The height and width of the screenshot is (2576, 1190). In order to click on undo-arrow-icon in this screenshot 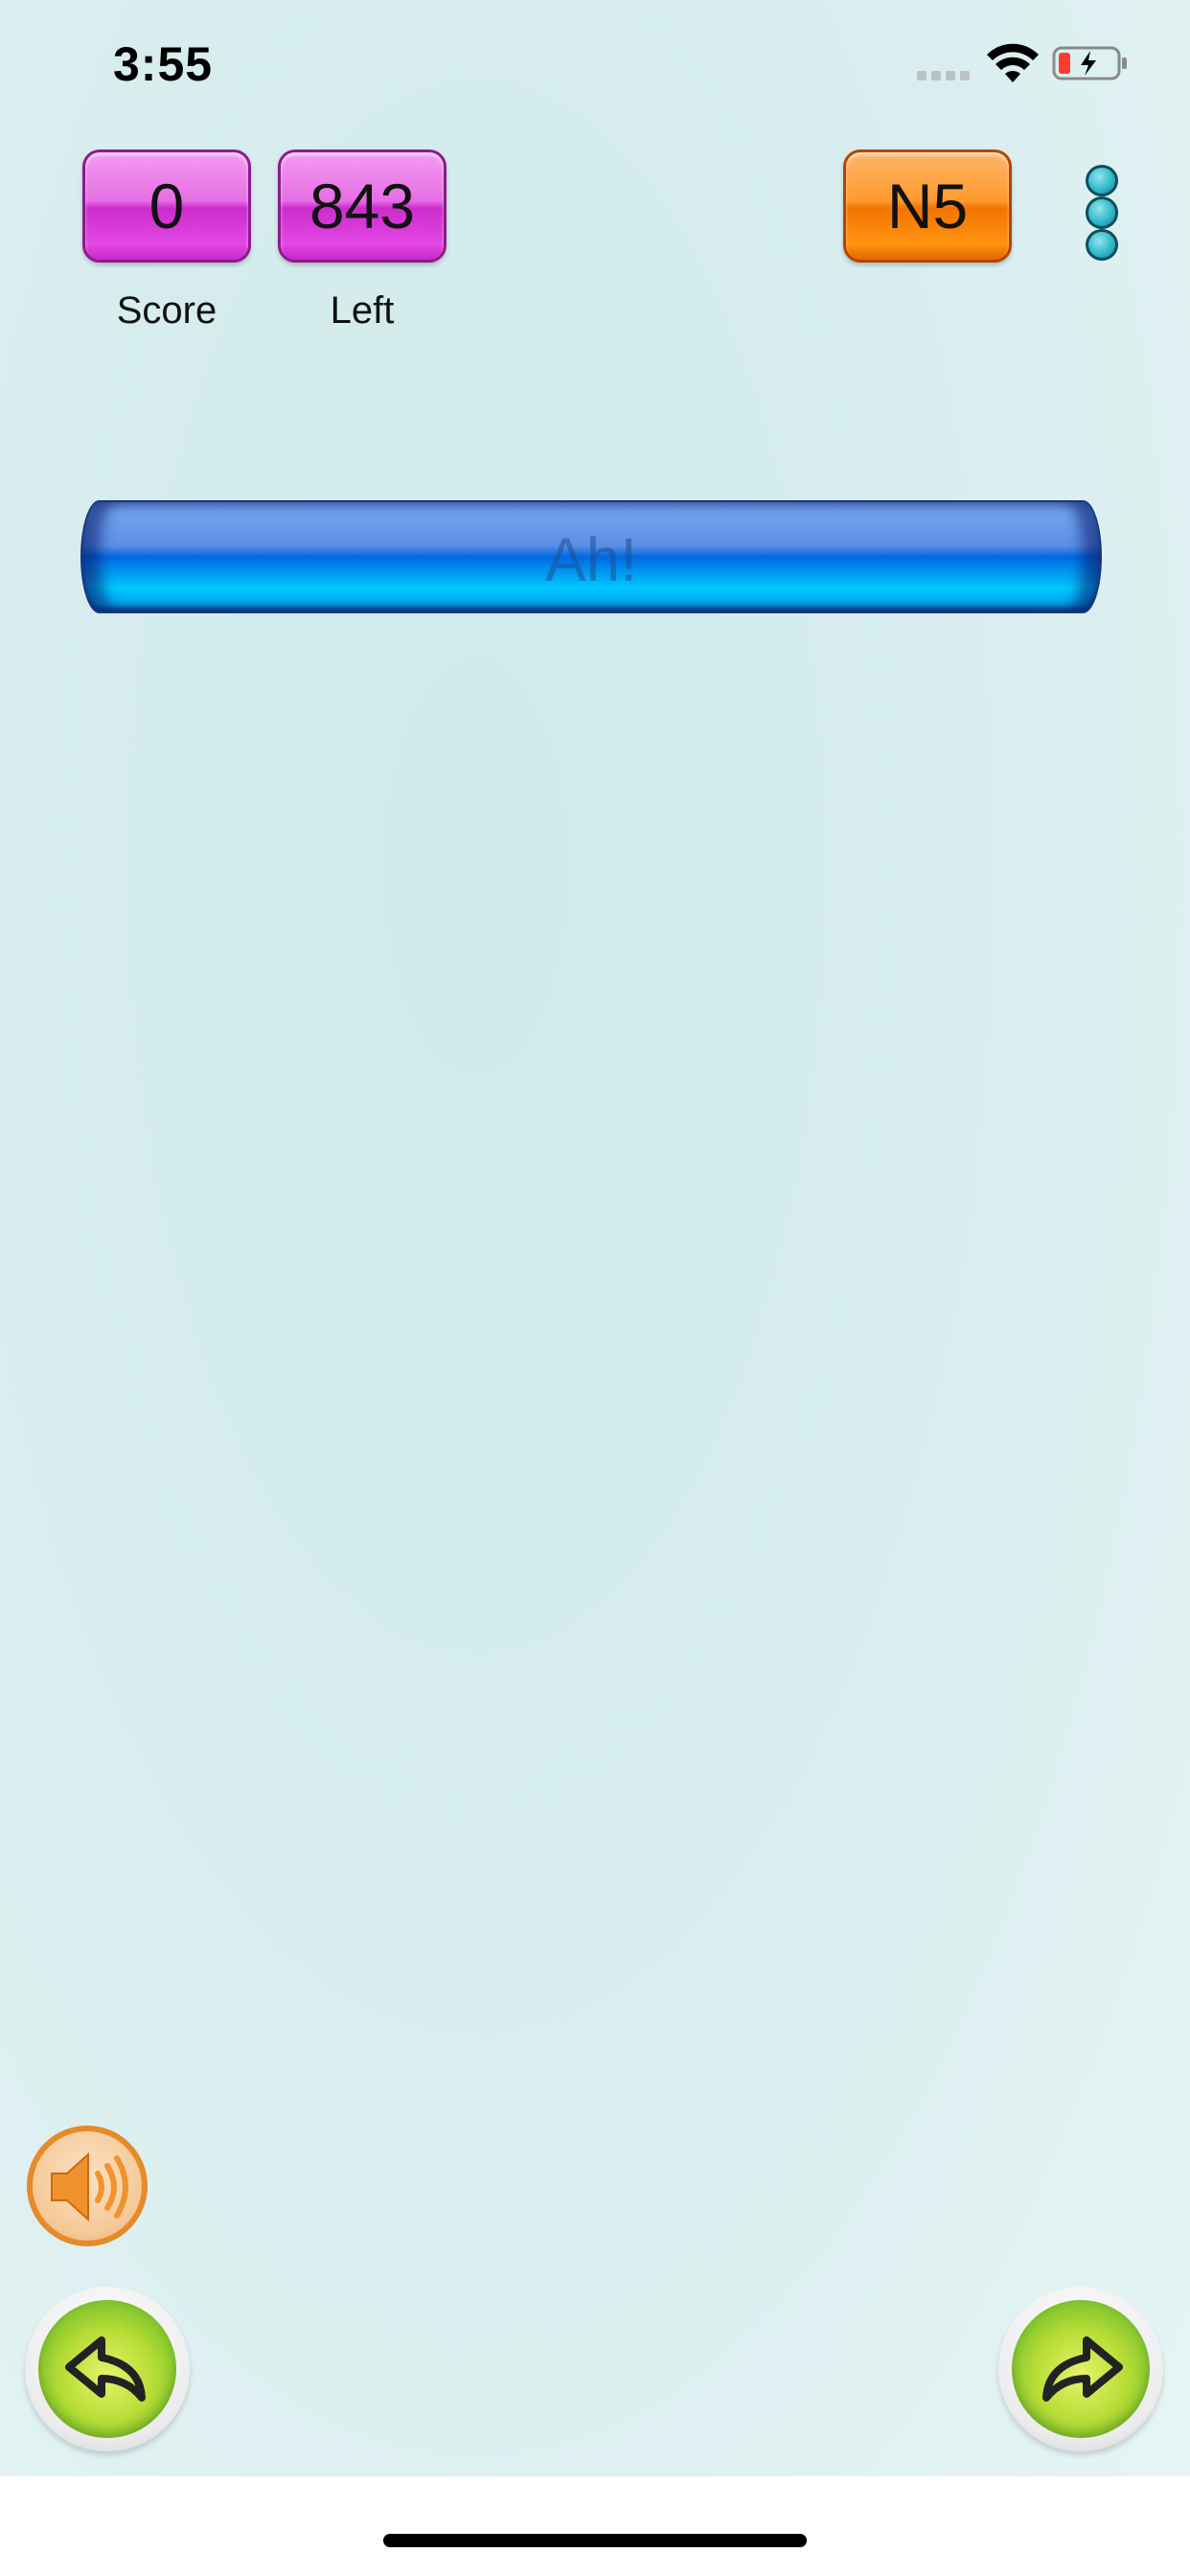, I will do `click(105, 2369)`.